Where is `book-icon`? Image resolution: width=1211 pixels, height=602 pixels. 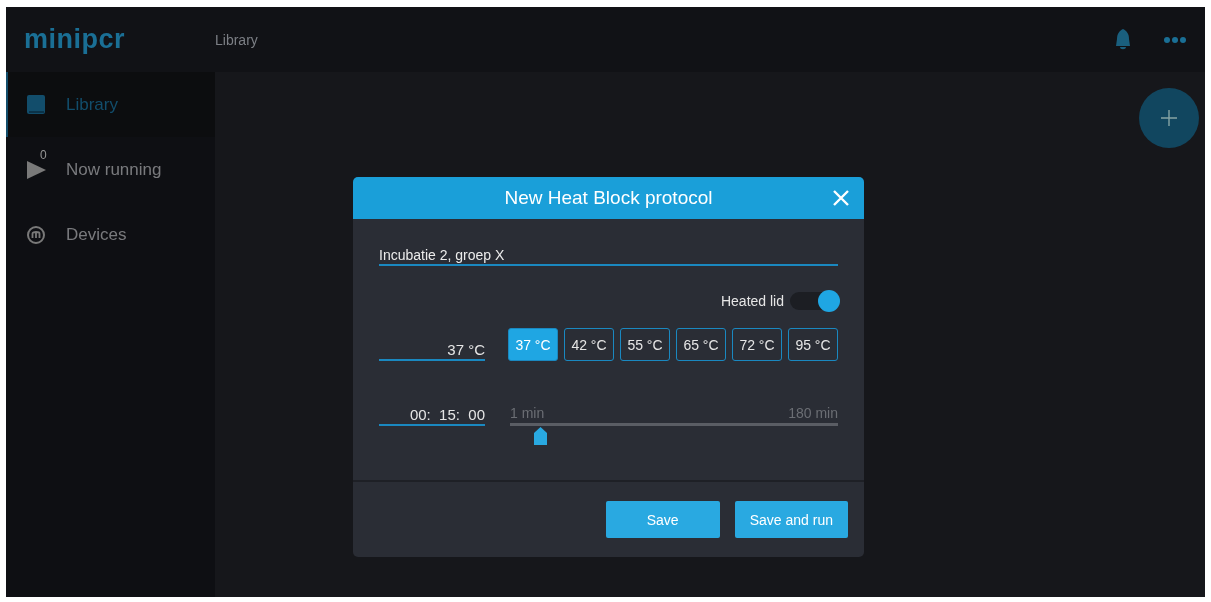 book-icon is located at coordinates (36, 104).